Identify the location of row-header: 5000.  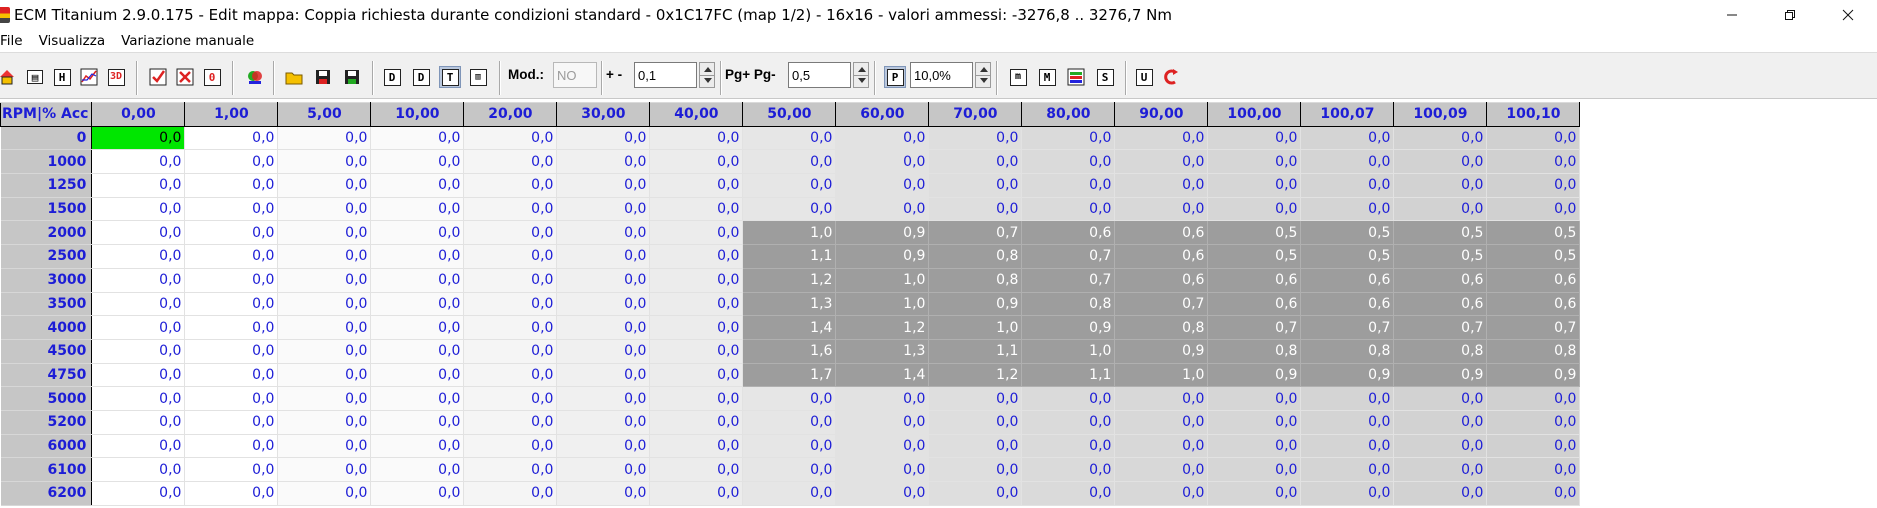
(46, 398).